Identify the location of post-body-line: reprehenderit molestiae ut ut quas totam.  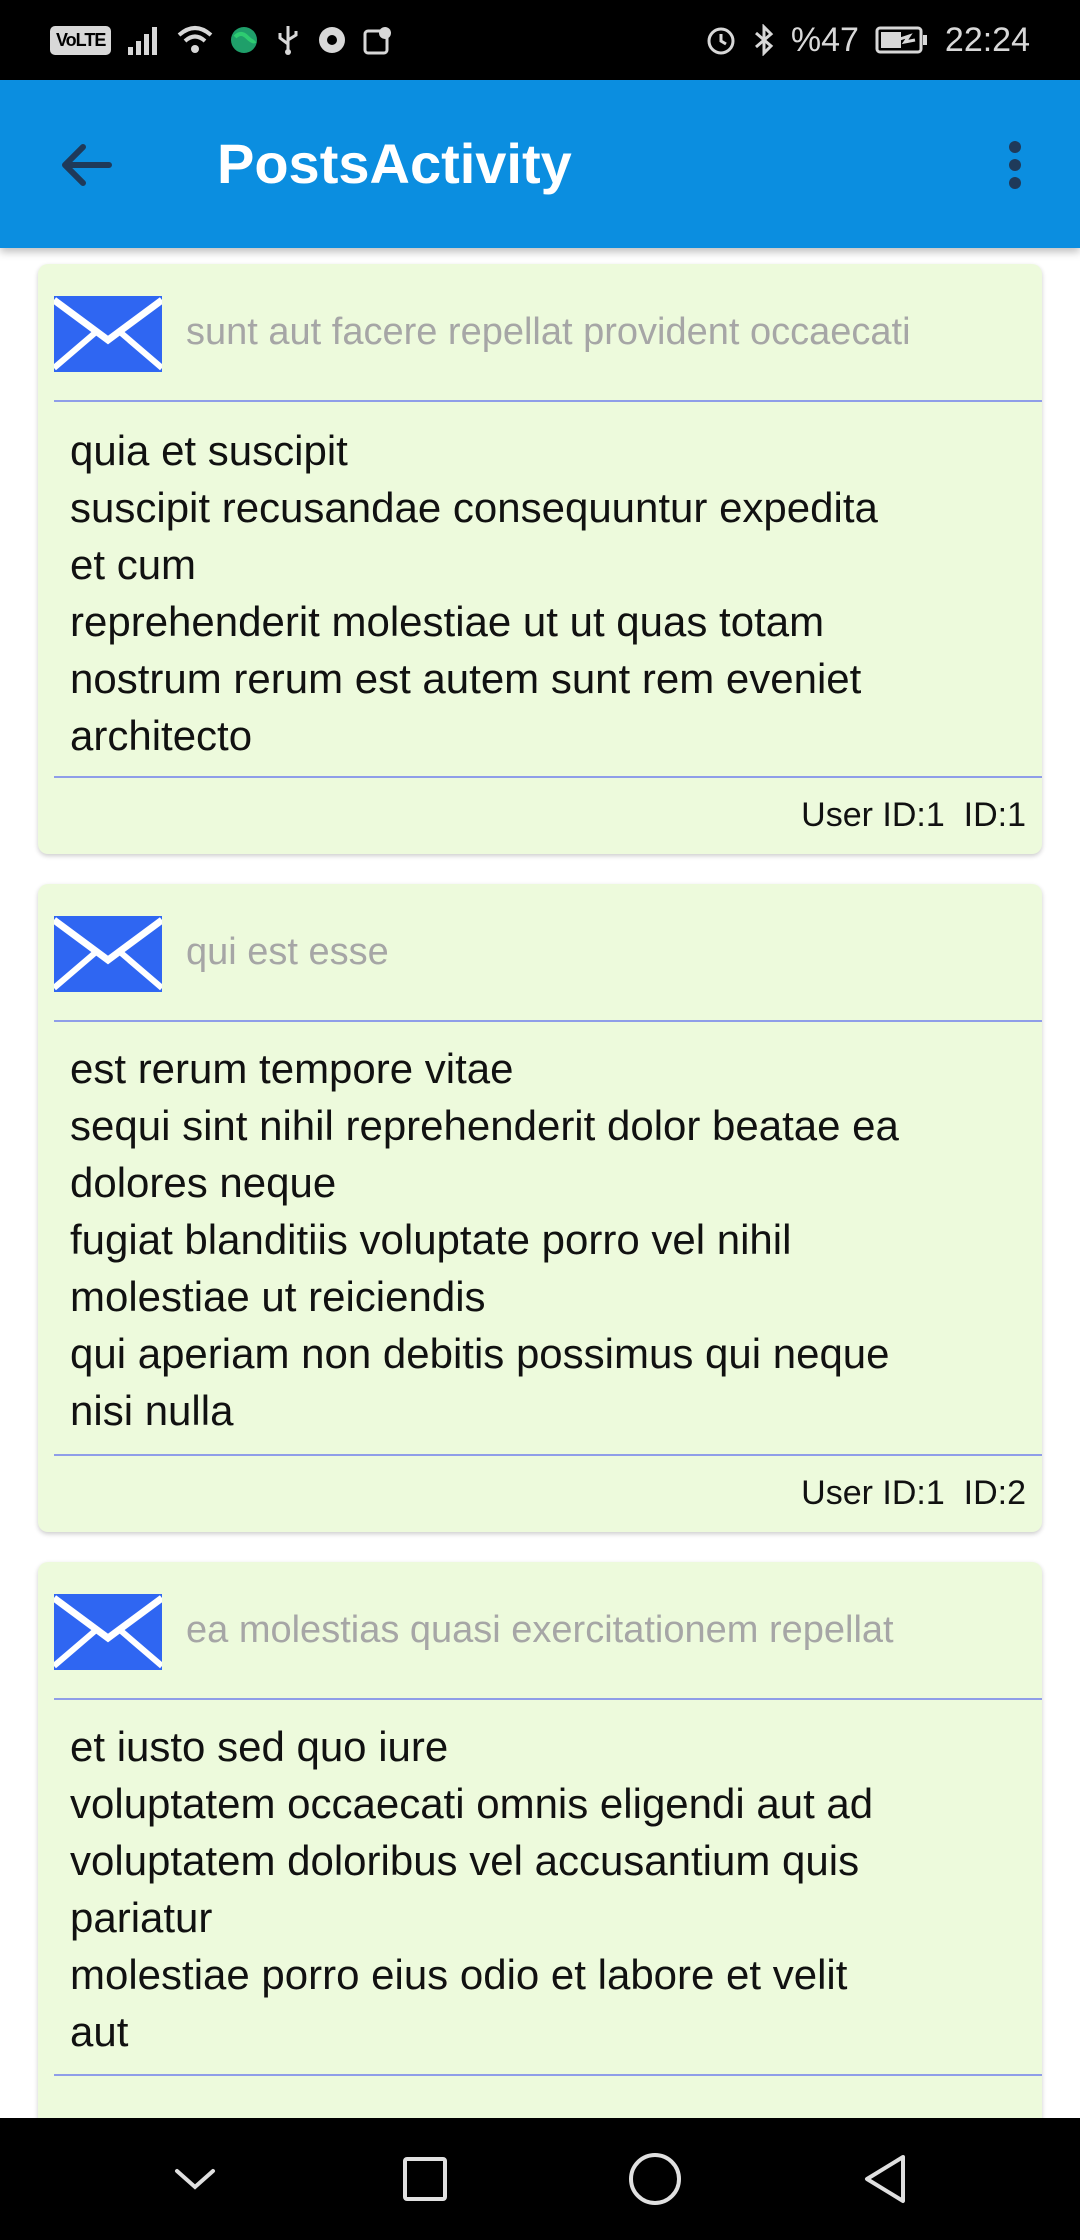
(447, 621).